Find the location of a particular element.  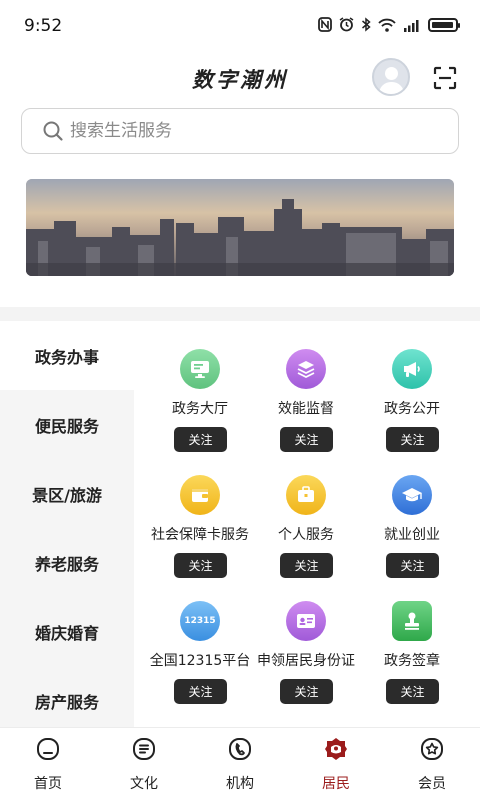

section-divider is located at coordinates (240, 314).